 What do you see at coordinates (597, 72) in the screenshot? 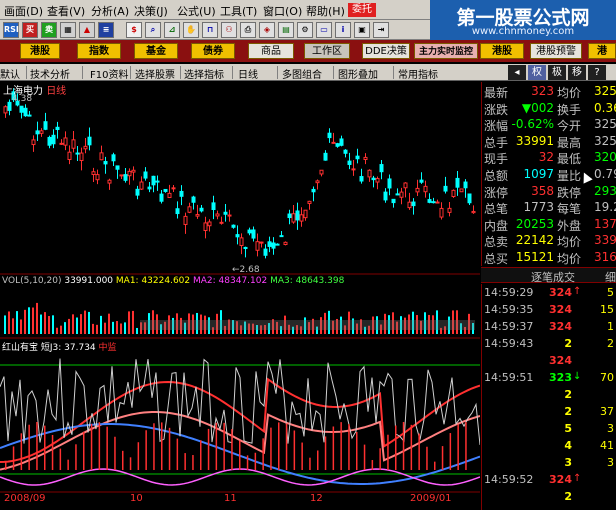
I see `tab-help: ?` at bounding box center [597, 72].